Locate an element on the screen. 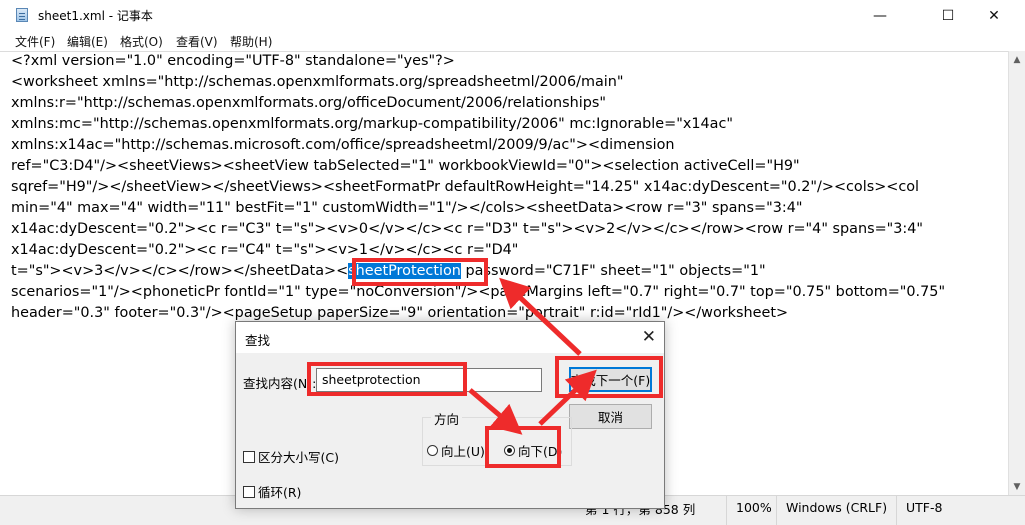 The width and height of the screenshot is (1025, 525). window-title: sheet1.xml - 记事本 is located at coordinates (95, 16).